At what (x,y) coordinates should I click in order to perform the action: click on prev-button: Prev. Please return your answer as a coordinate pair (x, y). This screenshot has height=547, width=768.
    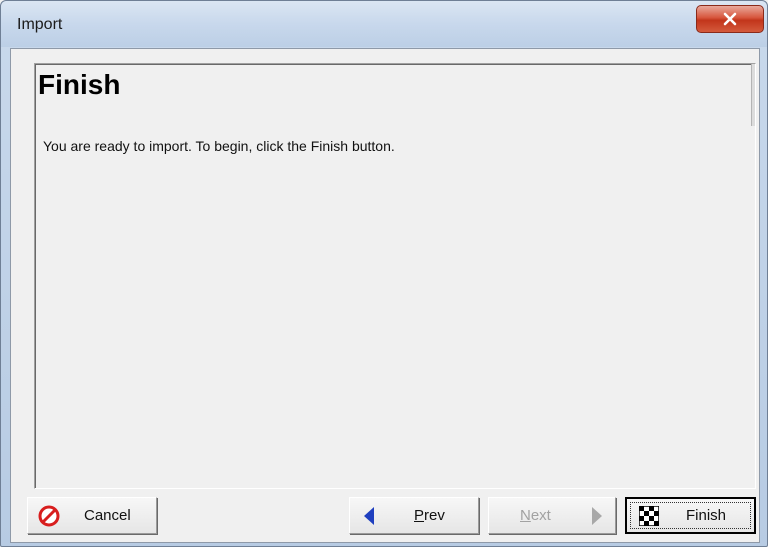
    Looking at the image, I should click on (414, 515).